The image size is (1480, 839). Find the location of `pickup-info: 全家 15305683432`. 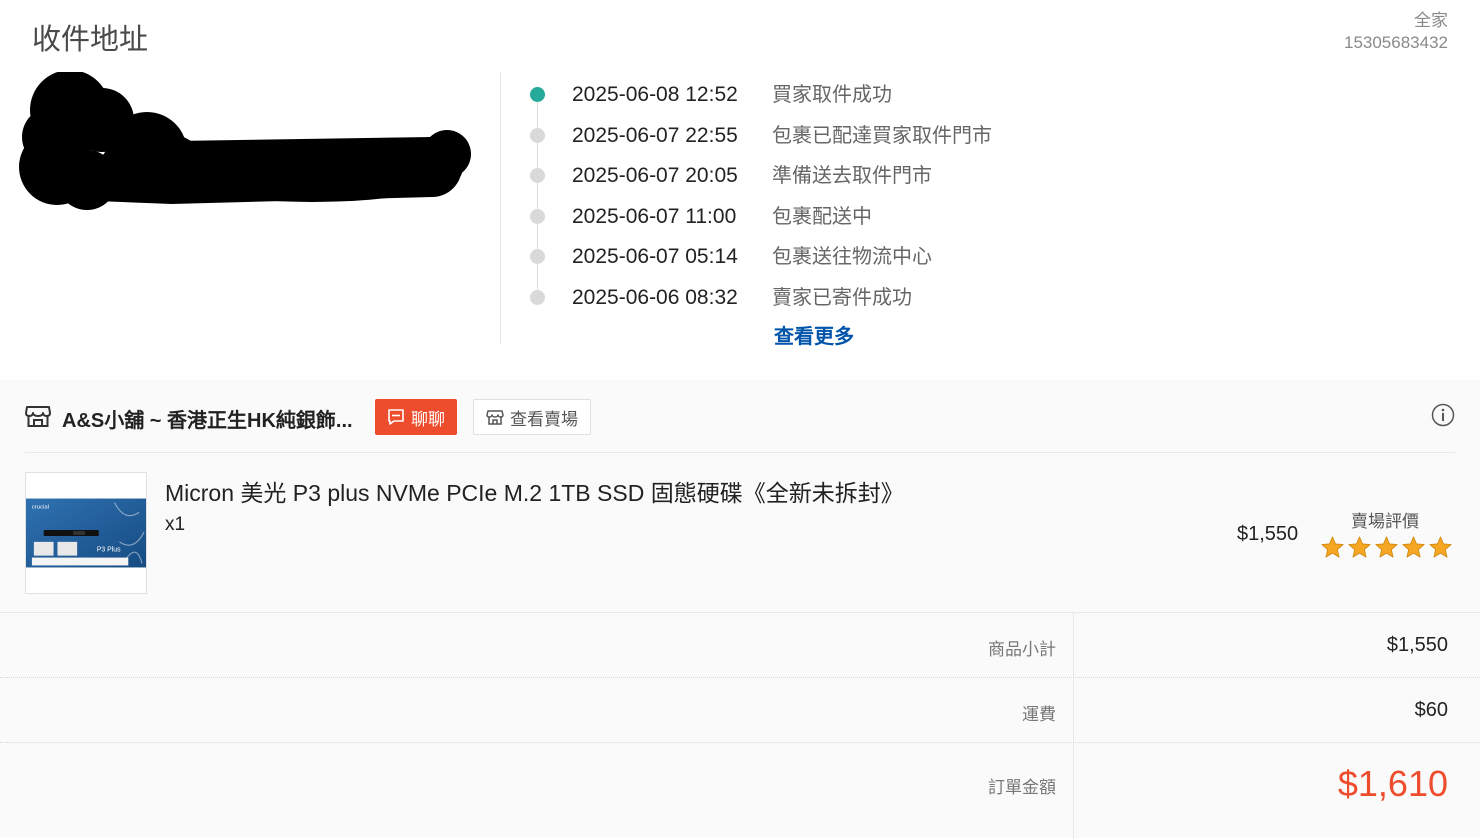

pickup-info: 全家 15305683432 is located at coordinates (1396, 32).